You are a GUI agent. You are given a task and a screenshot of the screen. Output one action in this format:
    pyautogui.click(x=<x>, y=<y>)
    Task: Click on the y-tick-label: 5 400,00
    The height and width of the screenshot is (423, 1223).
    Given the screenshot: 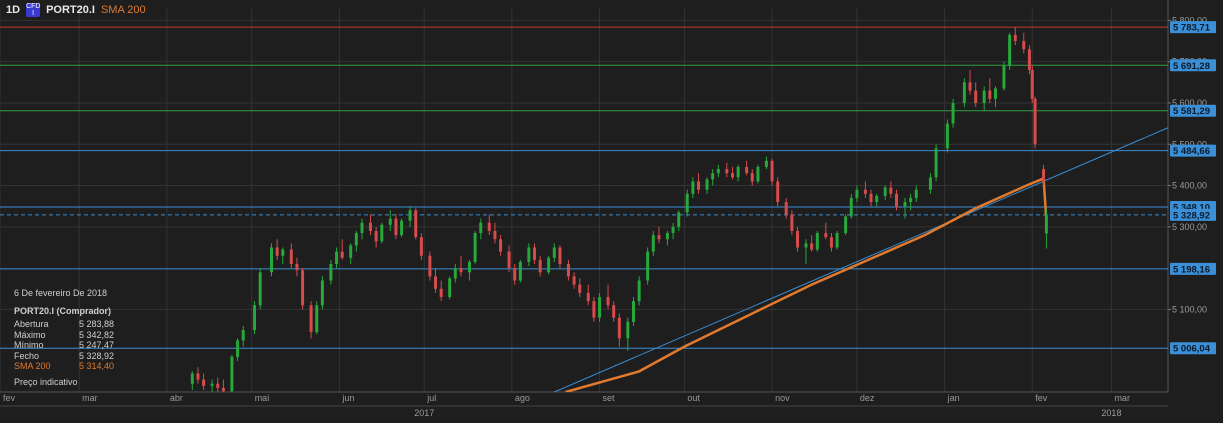 What is the action you would take?
    pyautogui.click(x=1189, y=186)
    